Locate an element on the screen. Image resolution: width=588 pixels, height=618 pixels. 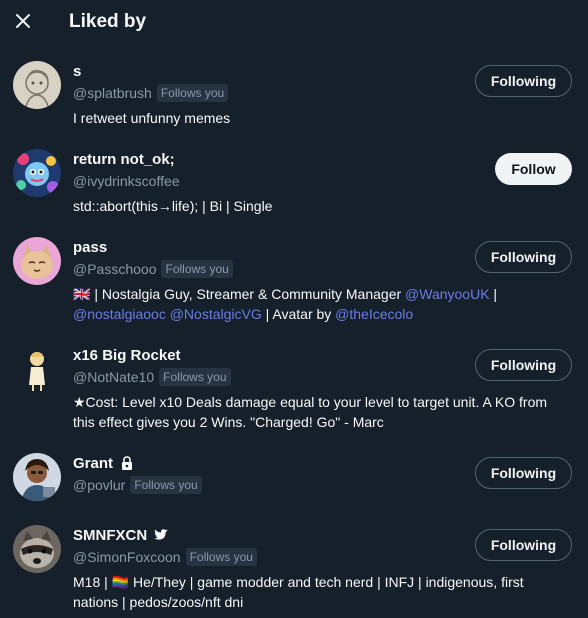
bird-icon is located at coordinates (161, 534).